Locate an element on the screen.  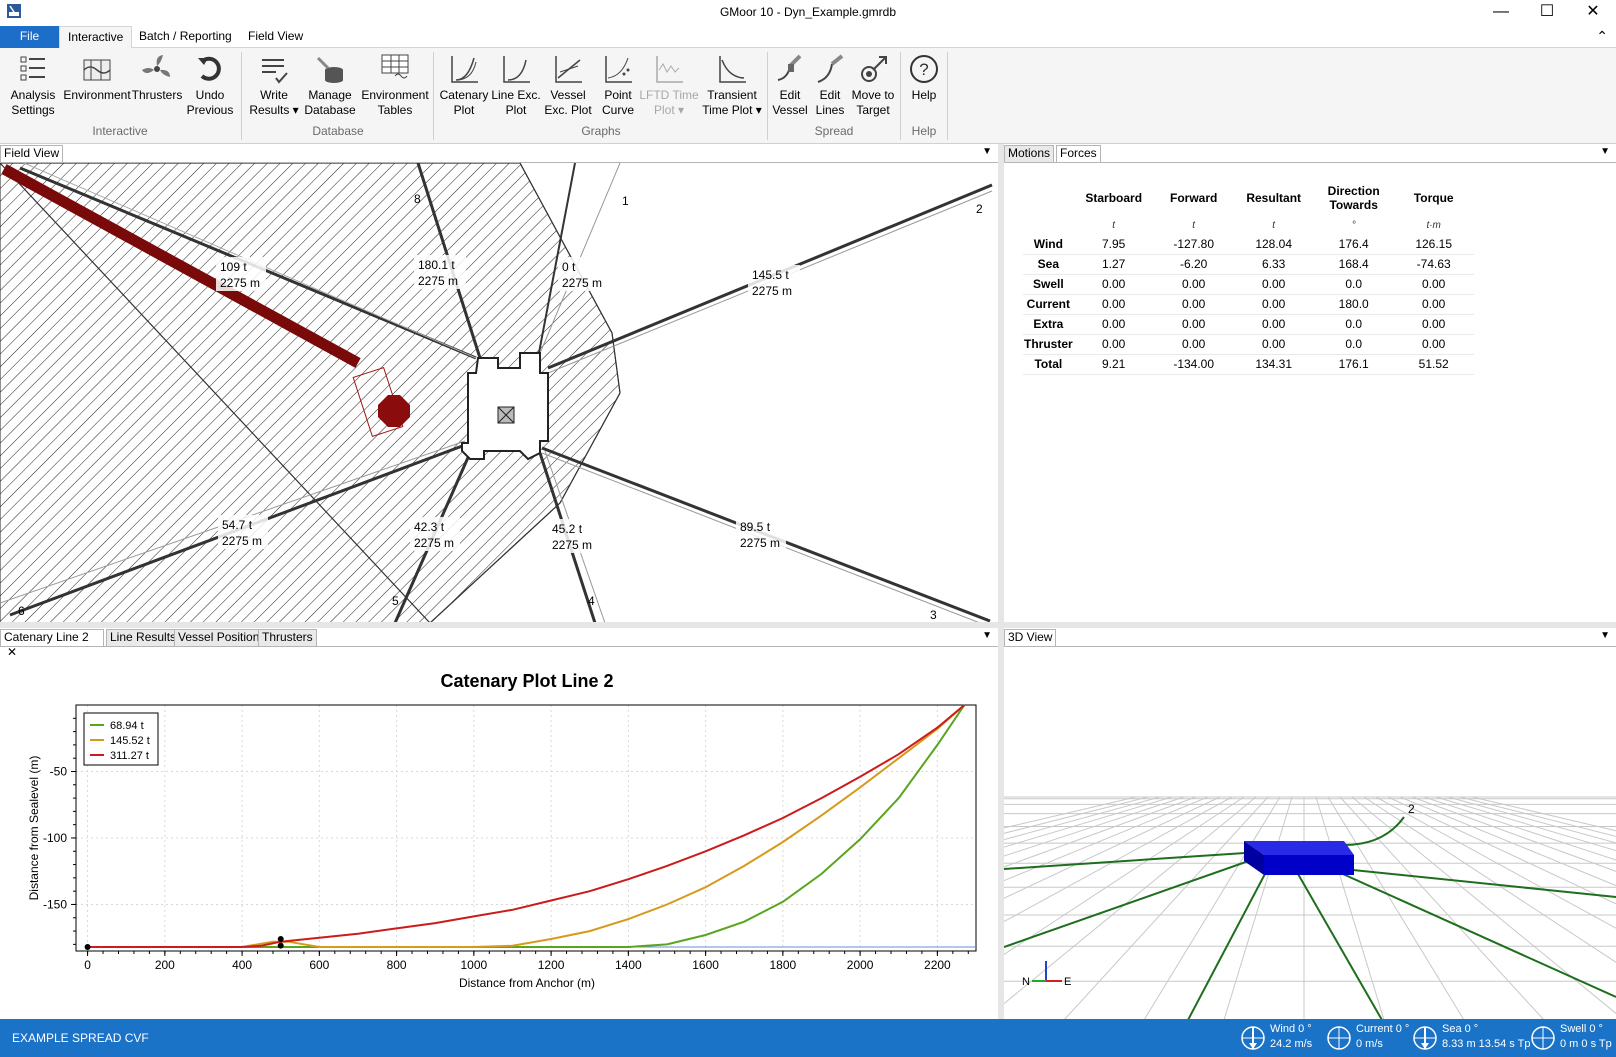
anchor-point is located at coordinates (87, 947).